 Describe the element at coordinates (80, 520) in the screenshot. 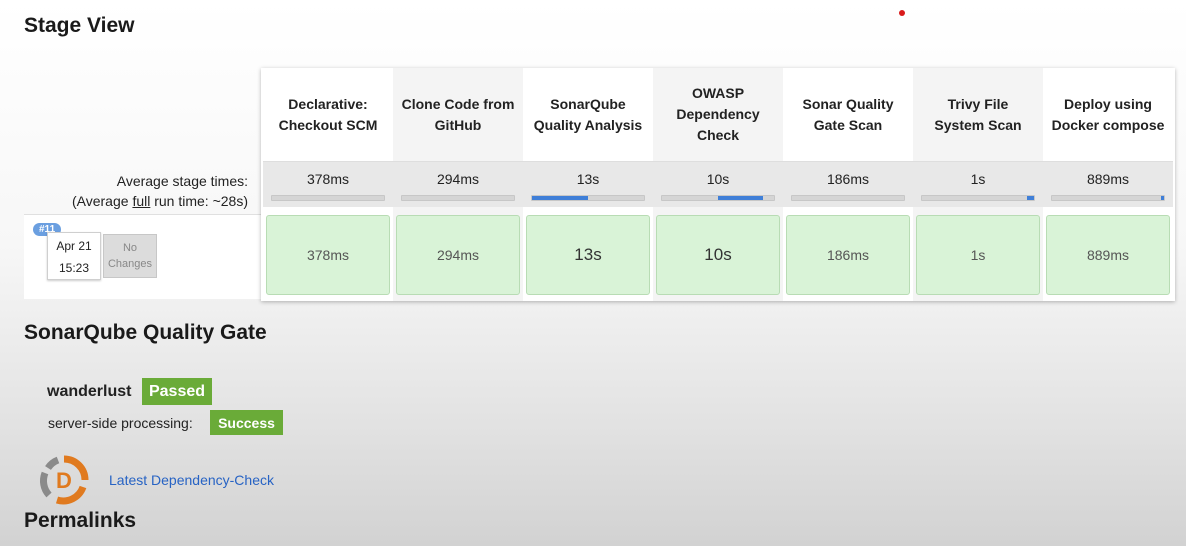

I see `permalinks-title: Permalinks` at that location.